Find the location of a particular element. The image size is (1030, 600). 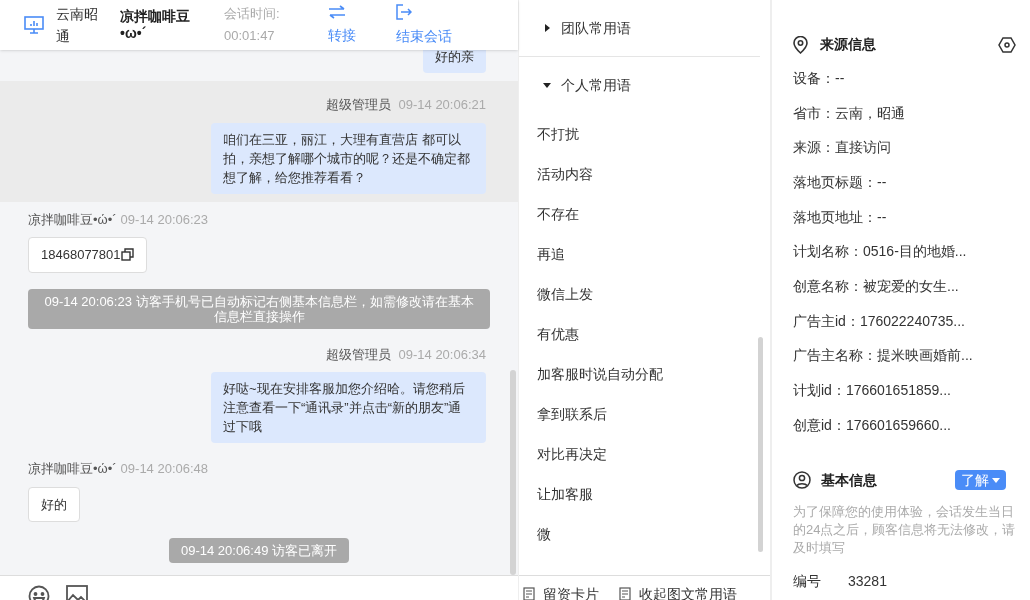

system-notice: 09-14 20:06:49 访客已离开 is located at coordinates (259, 550).